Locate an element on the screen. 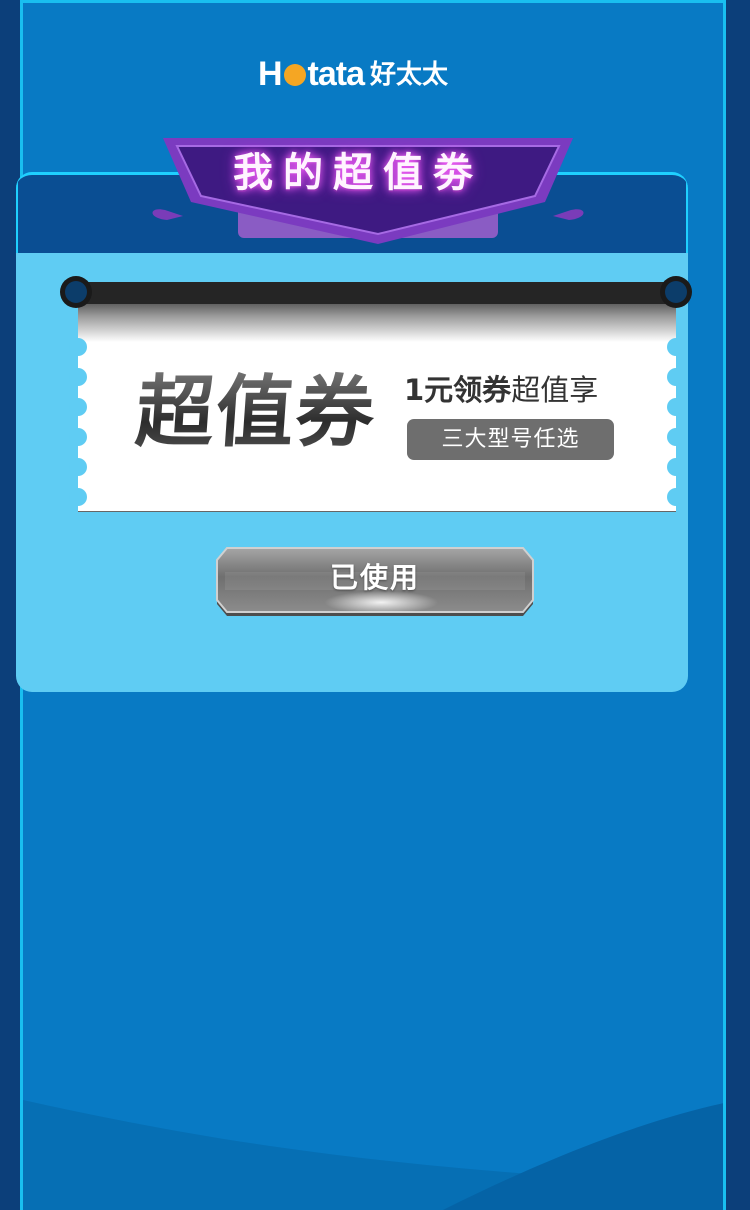  logo-dot-icon is located at coordinates (294, 75).